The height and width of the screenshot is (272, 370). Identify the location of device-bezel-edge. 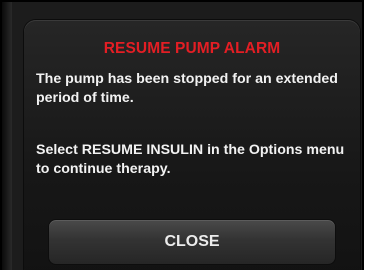
(7, 136).